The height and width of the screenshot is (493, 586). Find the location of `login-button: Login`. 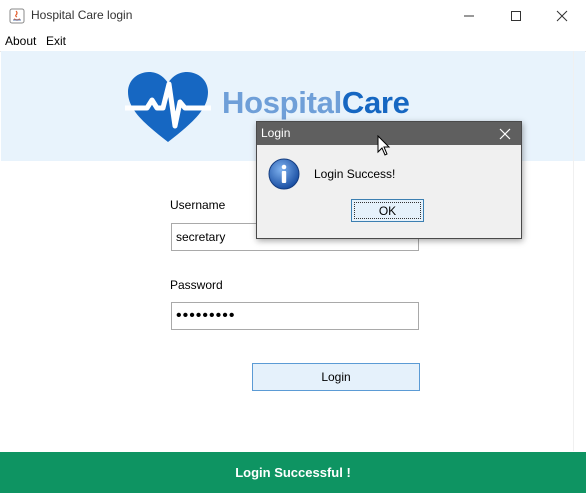

login-button: Login is located at coordinates (336, 377).